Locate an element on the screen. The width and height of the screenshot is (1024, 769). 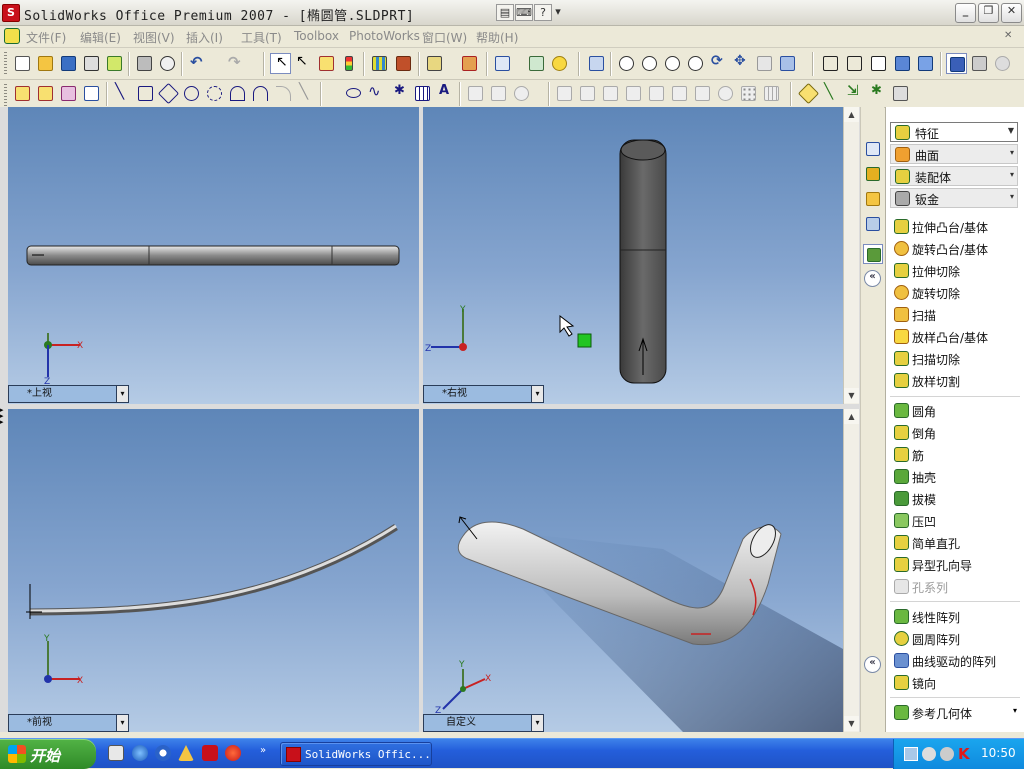
sweep-button: 扫描 is located at coordinates (957, 315).